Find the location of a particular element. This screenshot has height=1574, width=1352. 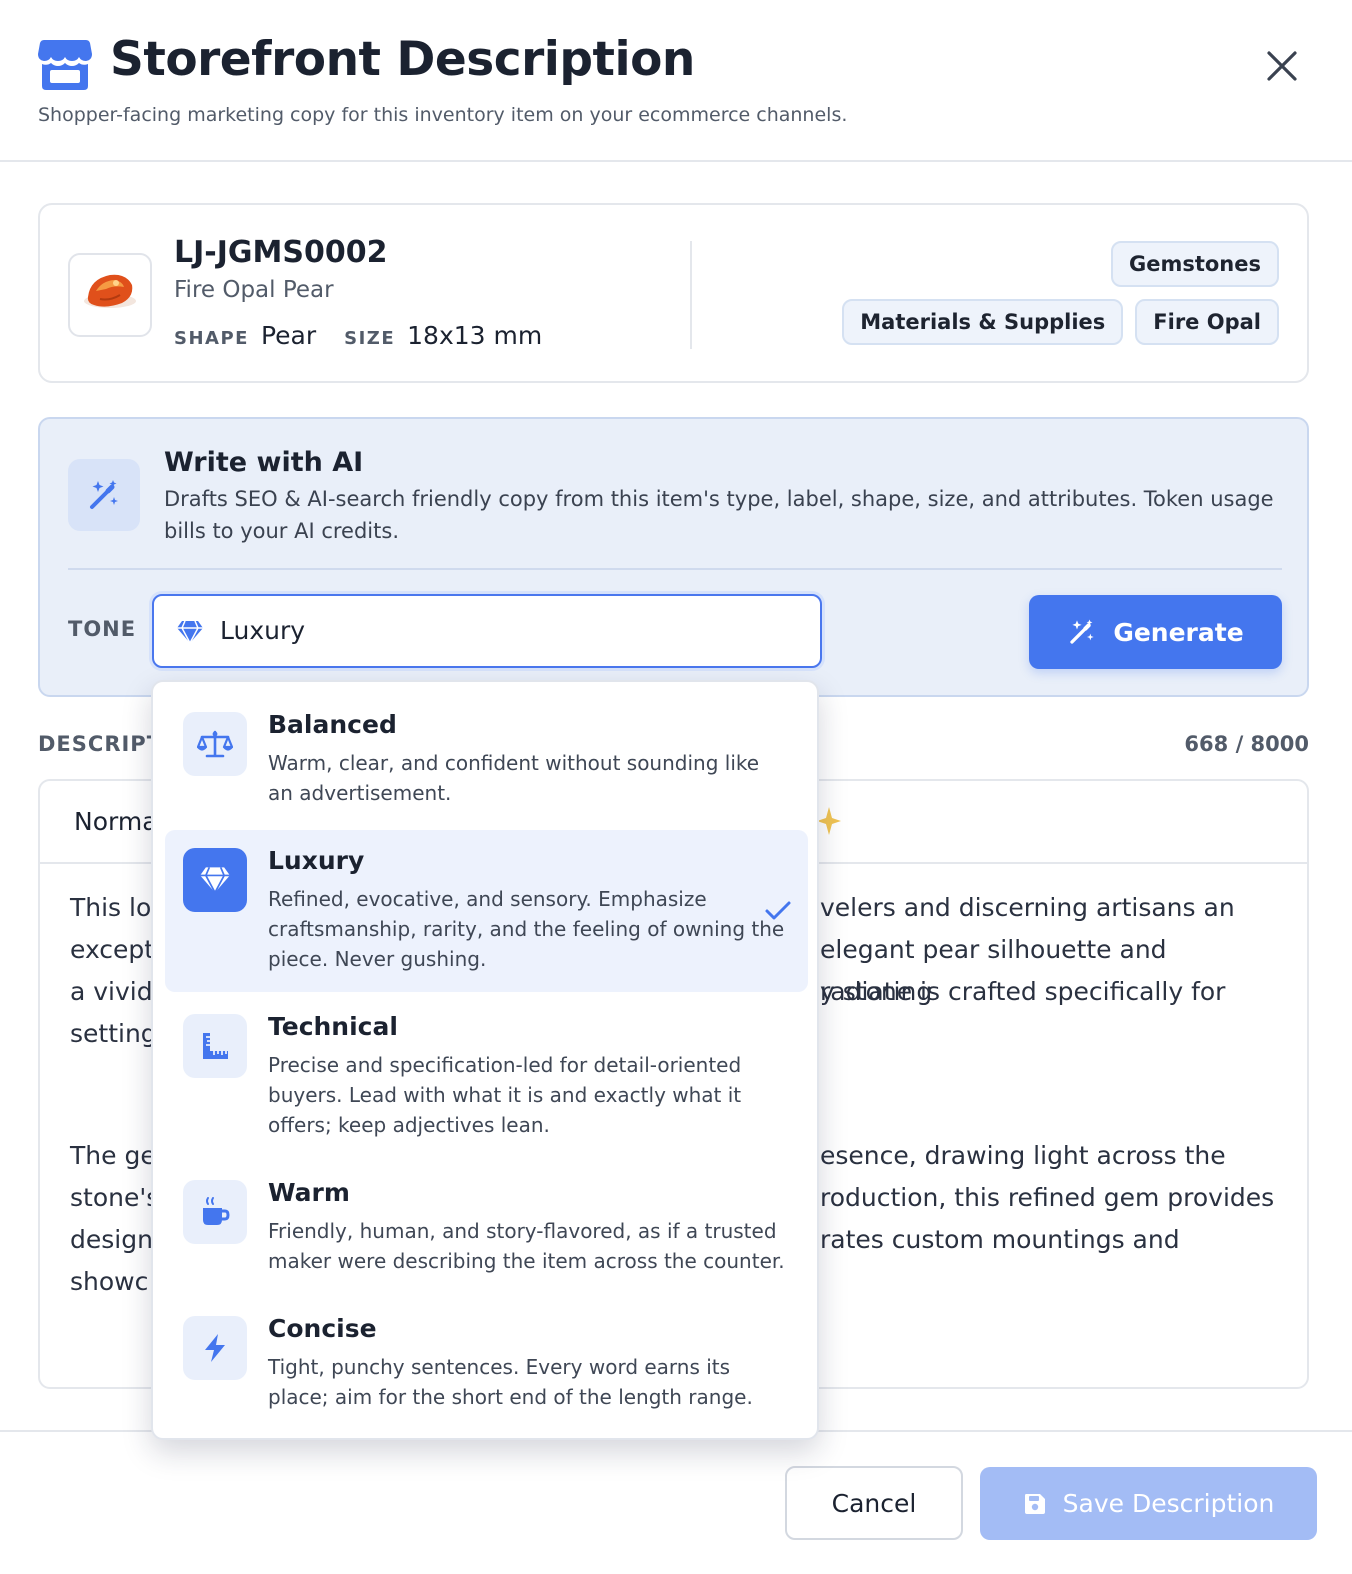

storefront-icon is located at coordinates (65, 65).